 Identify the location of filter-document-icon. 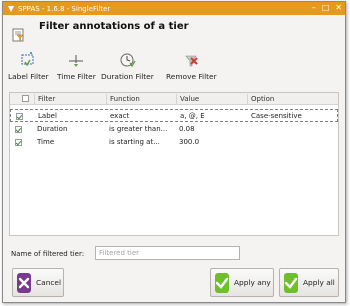
(18, 35).